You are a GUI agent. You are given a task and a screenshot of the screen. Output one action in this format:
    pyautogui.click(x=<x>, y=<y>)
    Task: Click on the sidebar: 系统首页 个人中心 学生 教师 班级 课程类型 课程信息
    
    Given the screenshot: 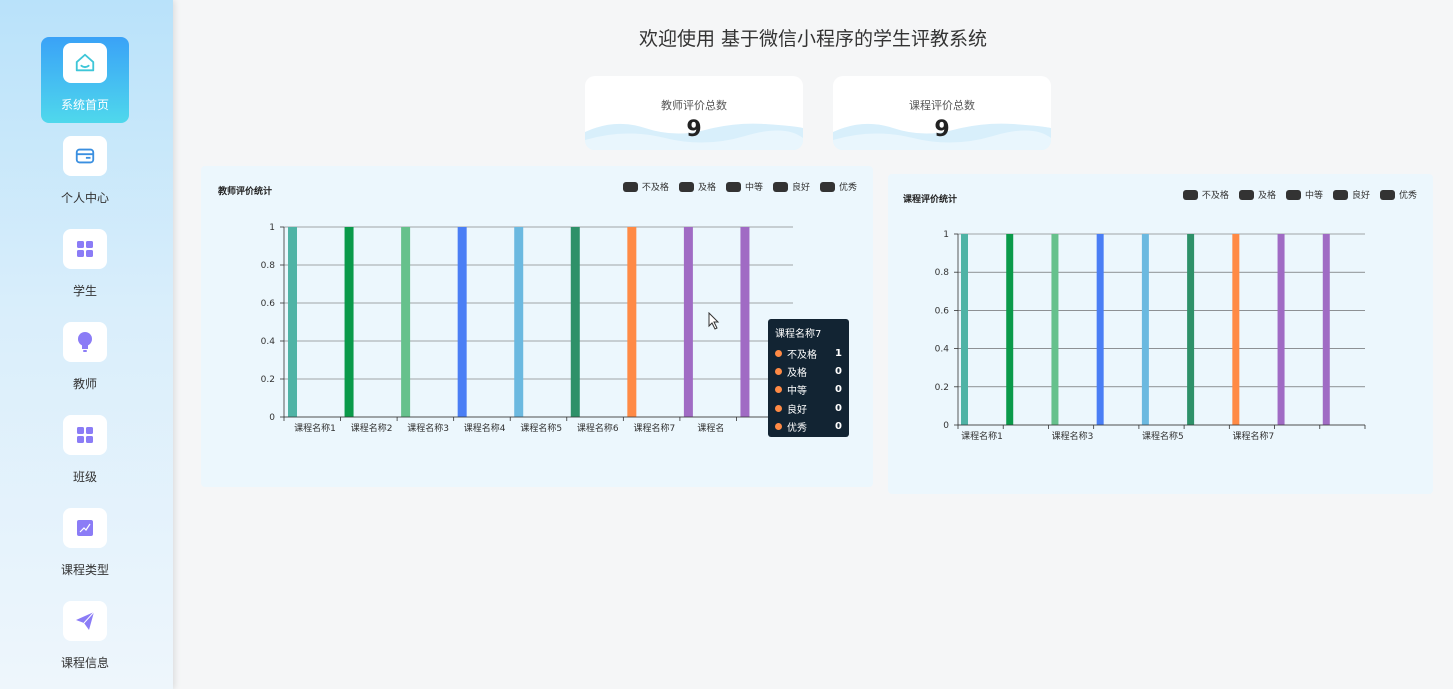 What is the action you would take?
    pyautogui.click(x=86, y=344)
    